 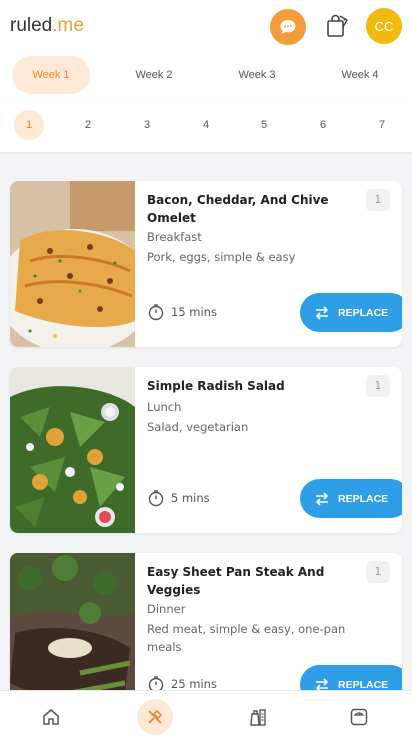 What do you see at coordinates (88, 125) in the screenshot?
I see `day-2: 2` at bounding box center [88, 125].